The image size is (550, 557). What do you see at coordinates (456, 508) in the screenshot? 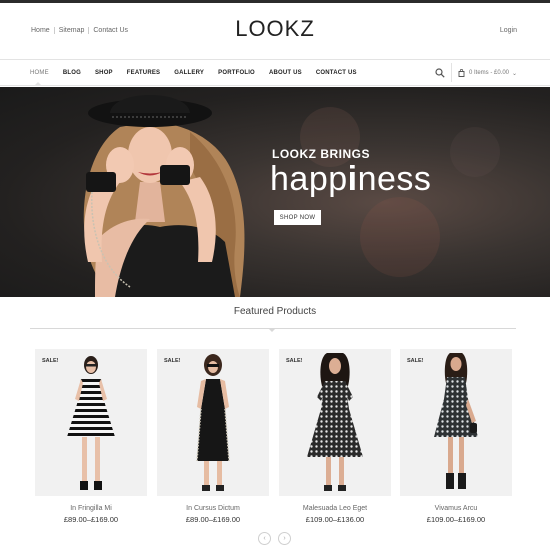
I see `product-name: Vivamus Arcu` at bounding box center [456, 508].